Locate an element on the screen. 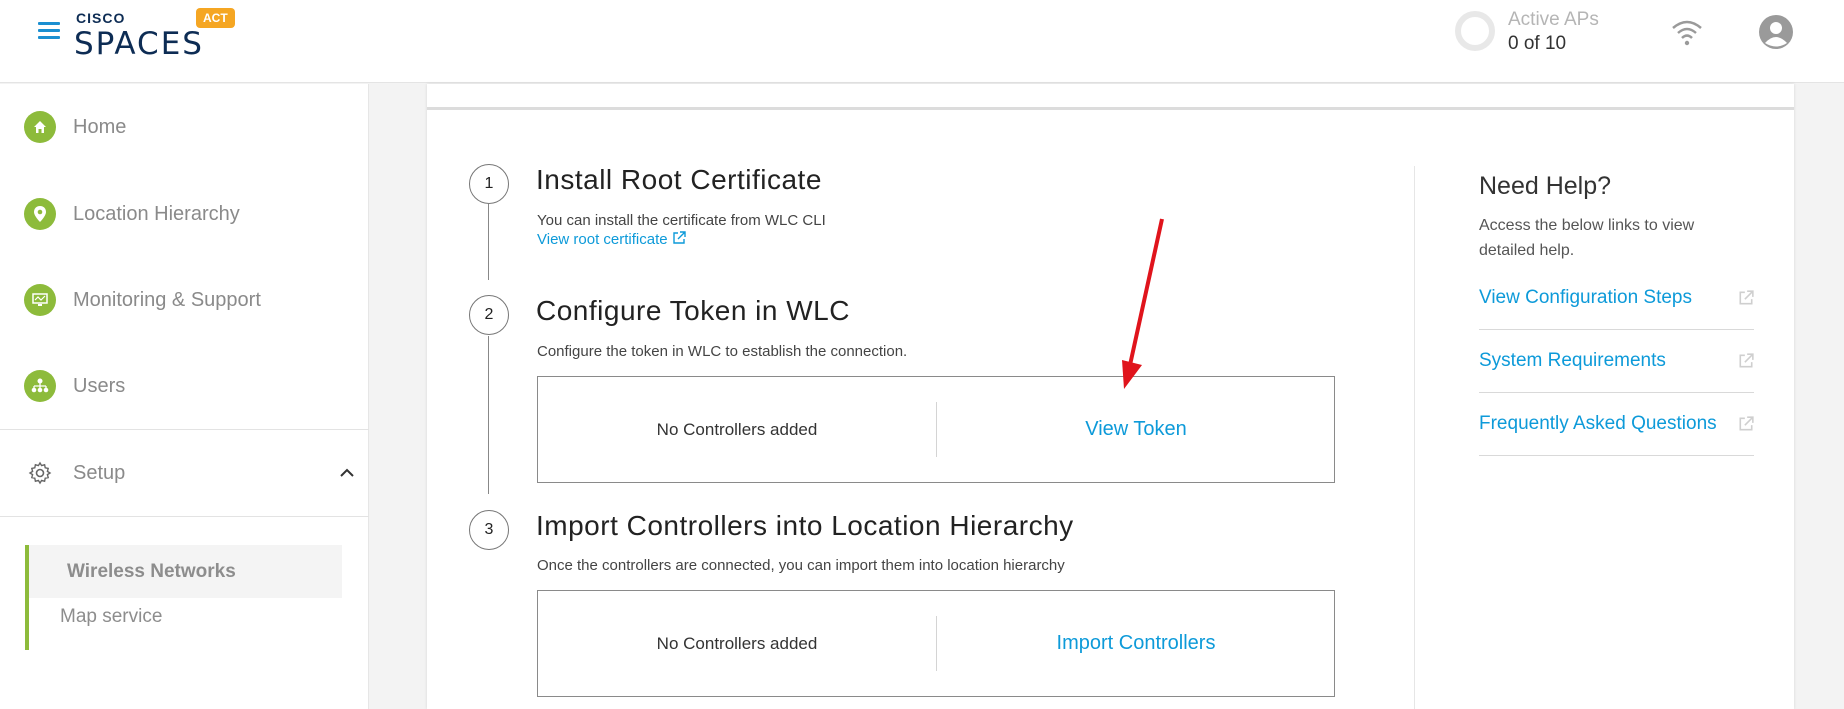  sidebar-item-label: Home is located at coordinates (100, 126).